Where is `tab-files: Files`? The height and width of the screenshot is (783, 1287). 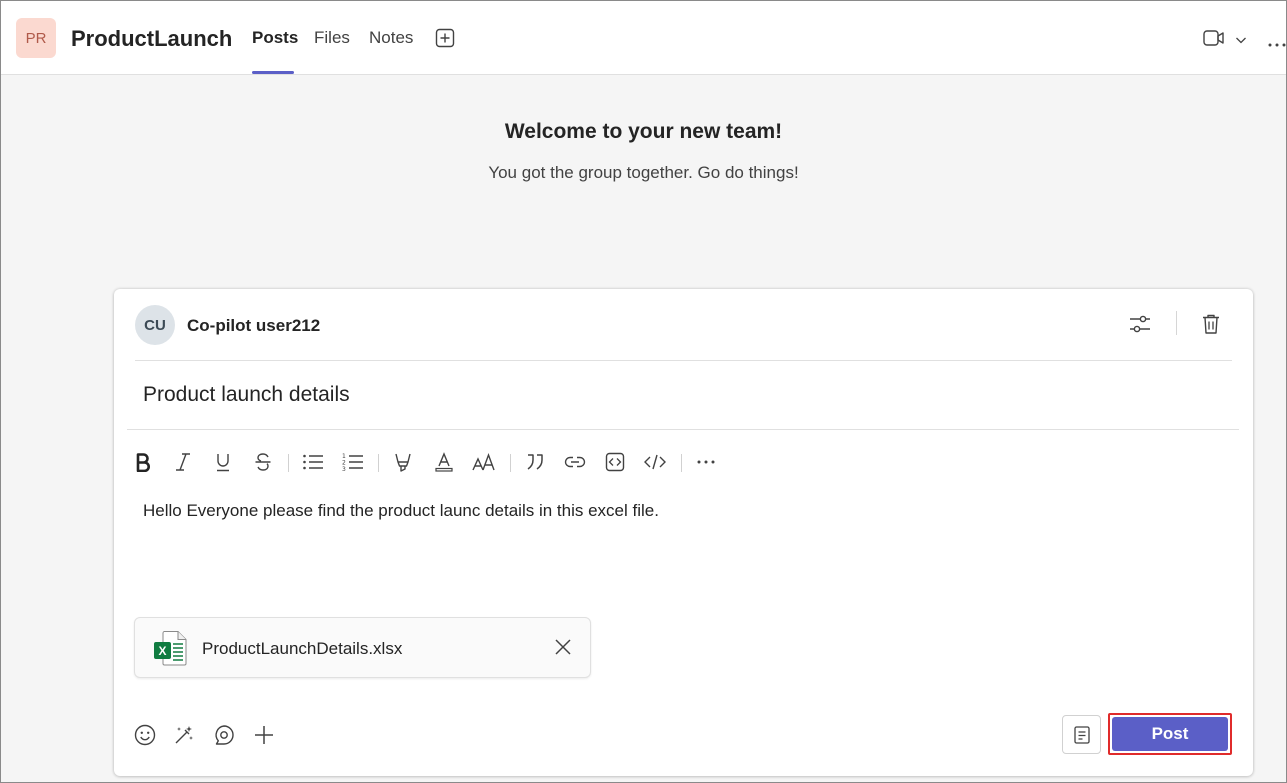
tab-files: Files is located at coordinates (332, 38).